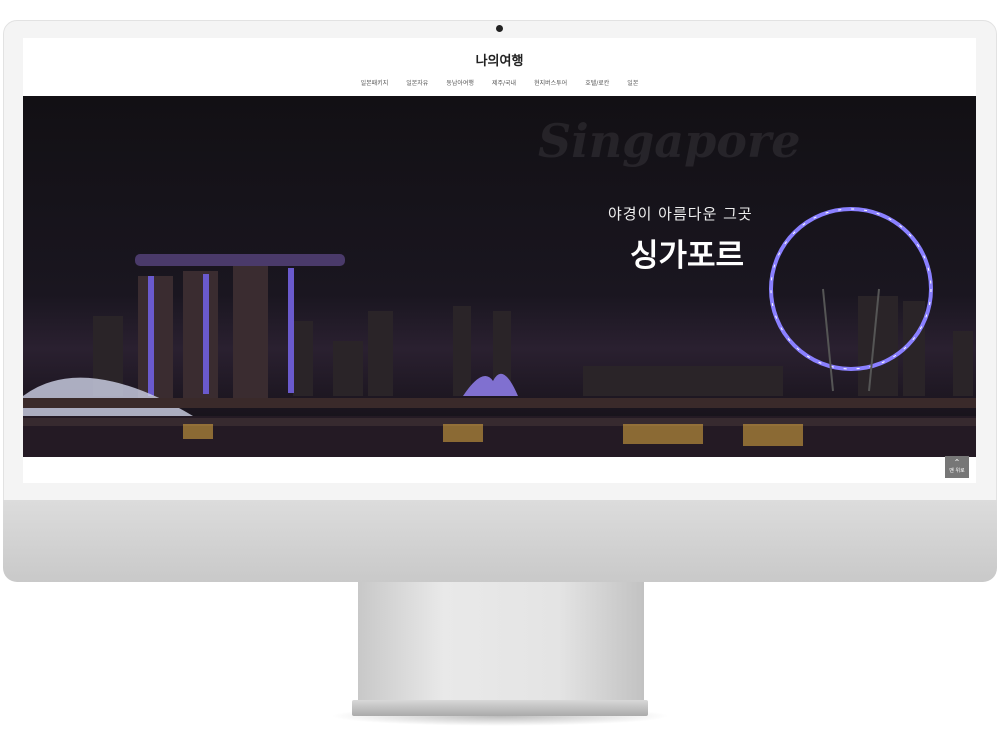  Describe the element at coordinates (597, 82) in the screenshot. I see `nav-item: 호텔/료칸` at that location.